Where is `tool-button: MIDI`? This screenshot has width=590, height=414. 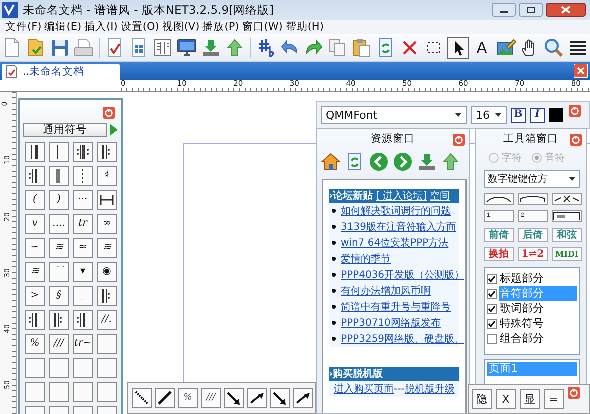 tool-button: MIDI is located at coordinates (567, 254).